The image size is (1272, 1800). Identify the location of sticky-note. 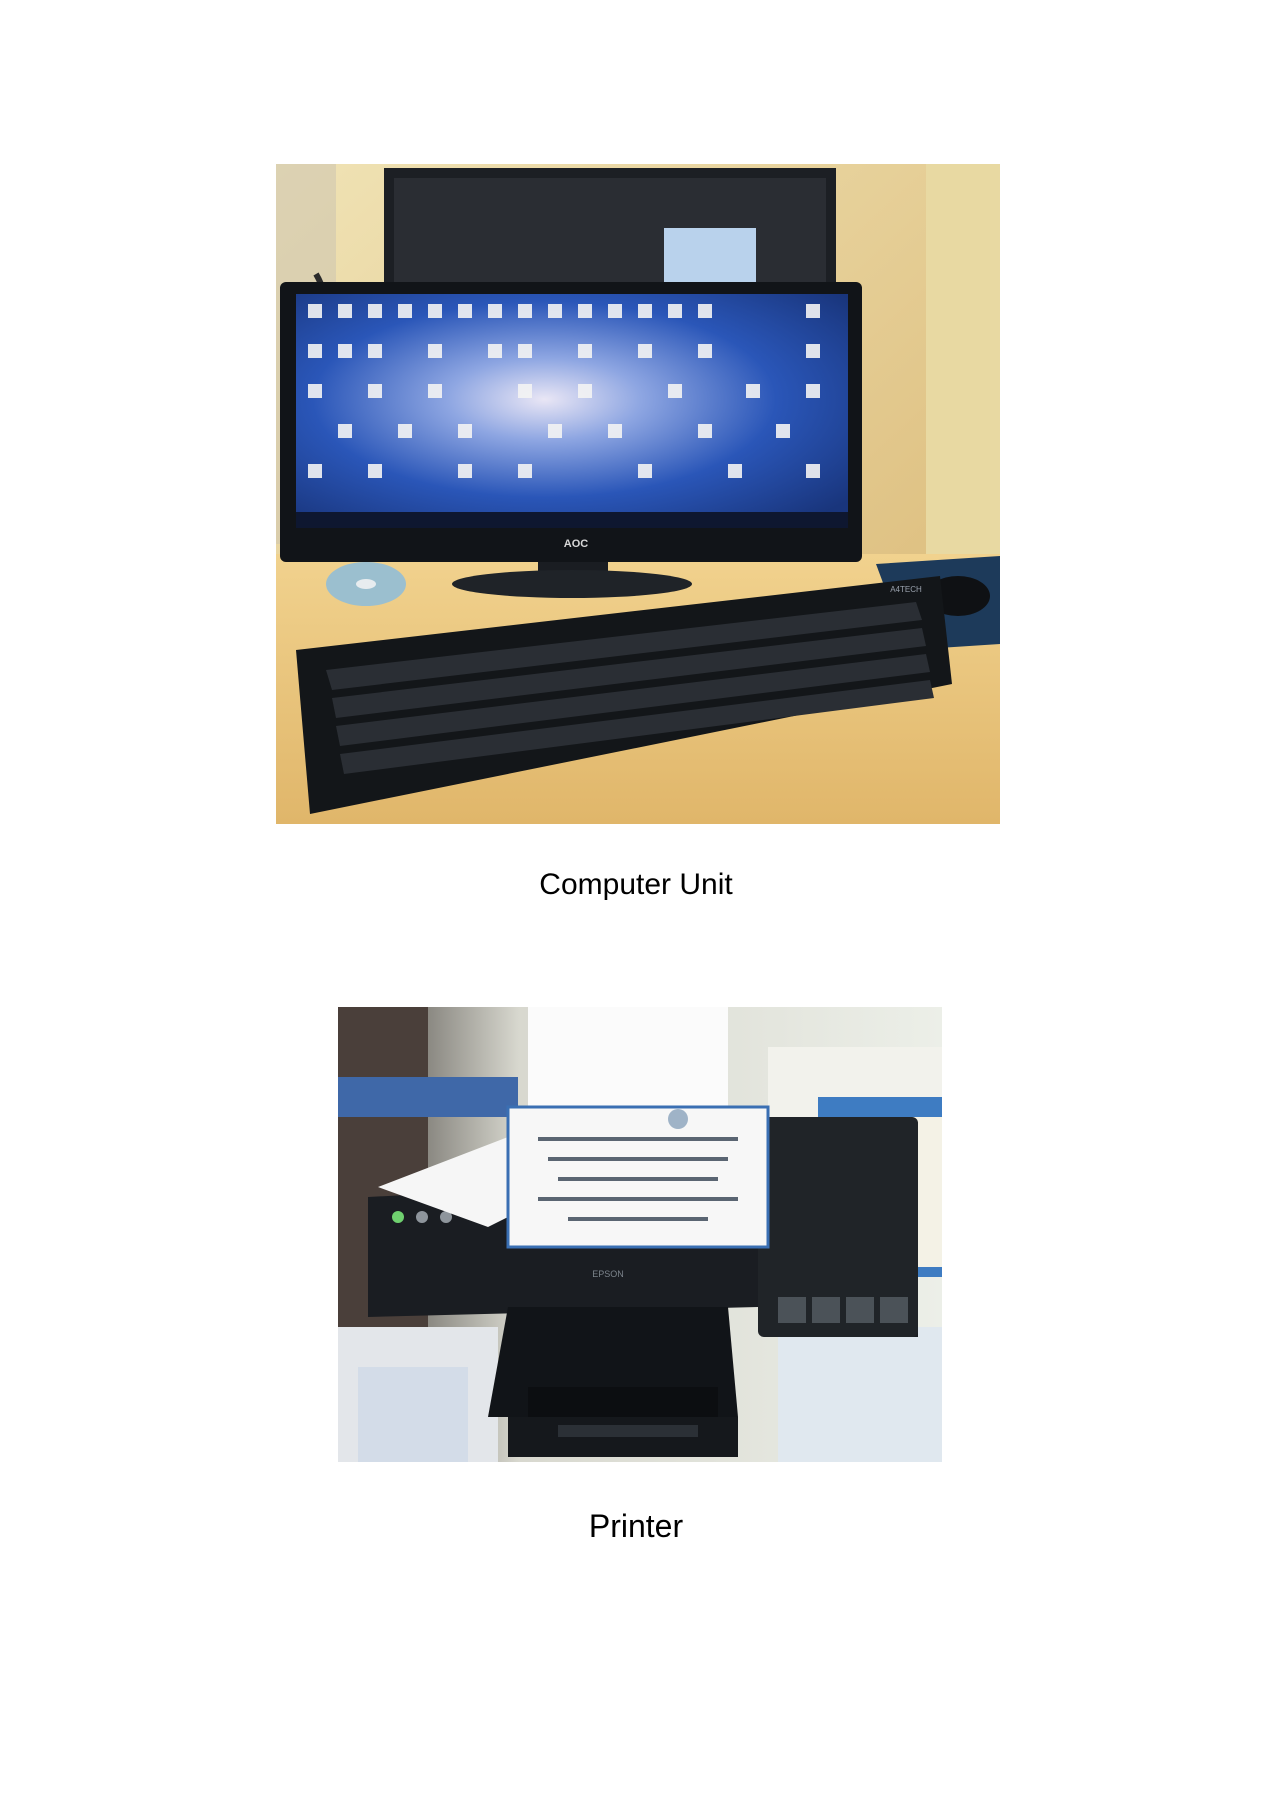
(710, 255).